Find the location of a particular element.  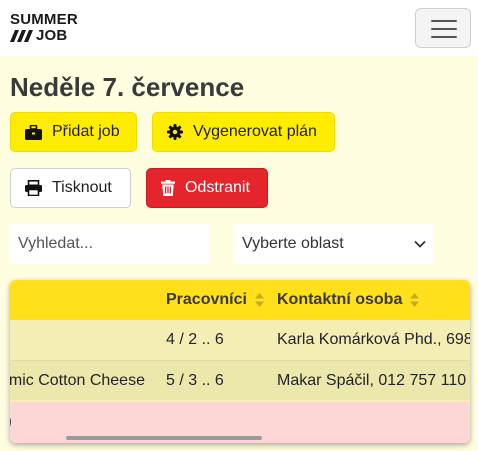

menu-toggle-button is located at coordinates (443, 28).